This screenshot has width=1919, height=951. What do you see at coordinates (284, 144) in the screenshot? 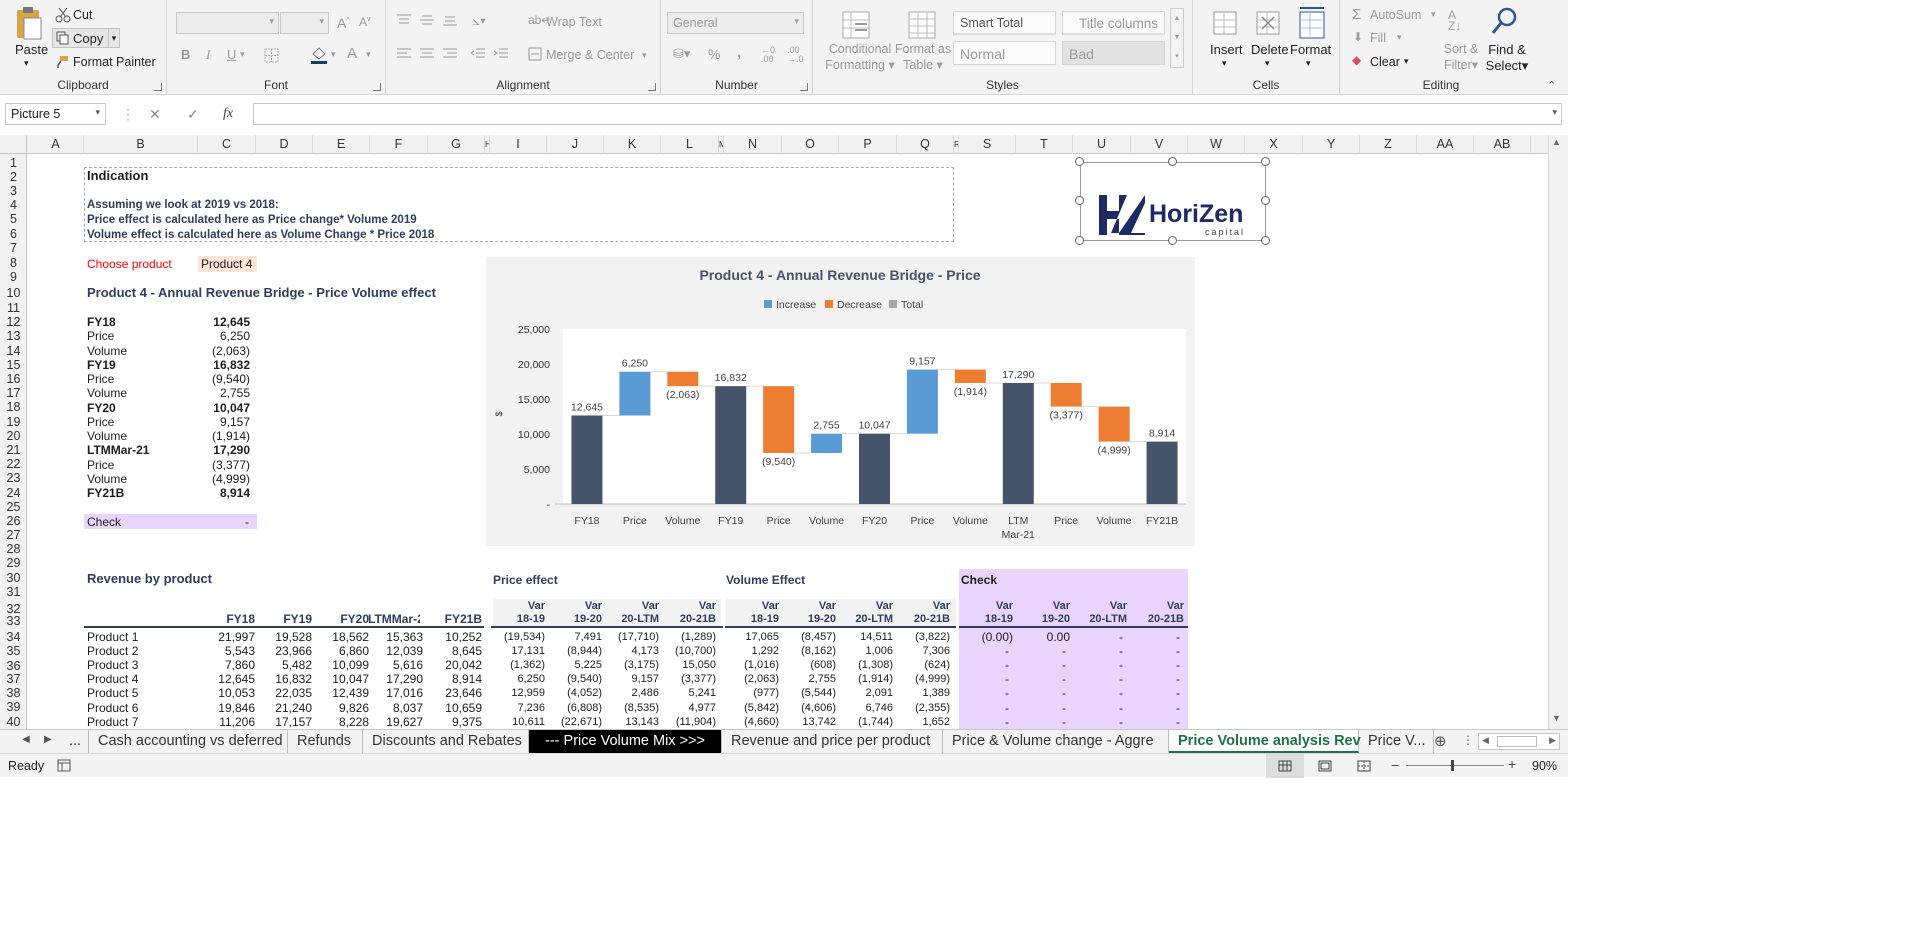
I see `column-header-d: D` at bounding box center [284, 144].